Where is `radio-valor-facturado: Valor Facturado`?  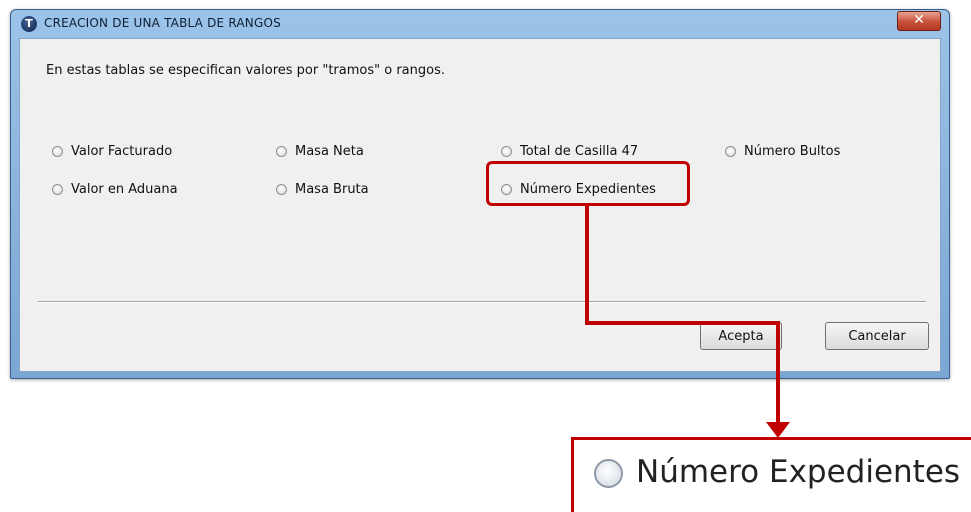 radio-valor-facturado: Valor Facturado is located at coordinates (112, 151).